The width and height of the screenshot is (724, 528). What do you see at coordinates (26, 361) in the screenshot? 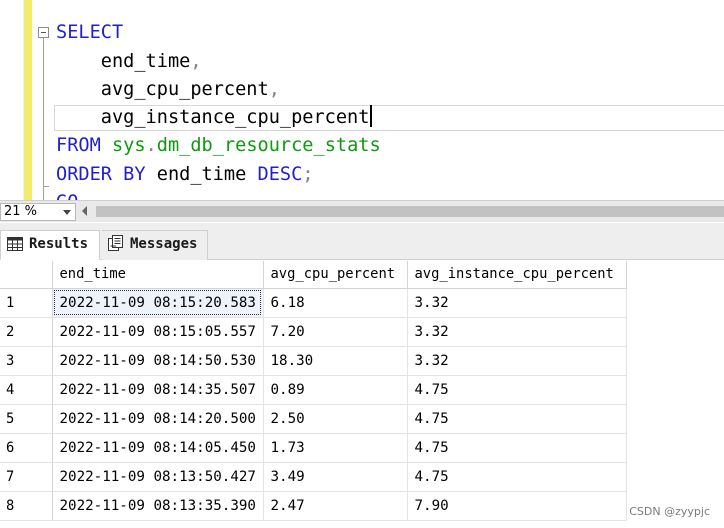
I see `row-number: 3` at bounding box center [26, 361].